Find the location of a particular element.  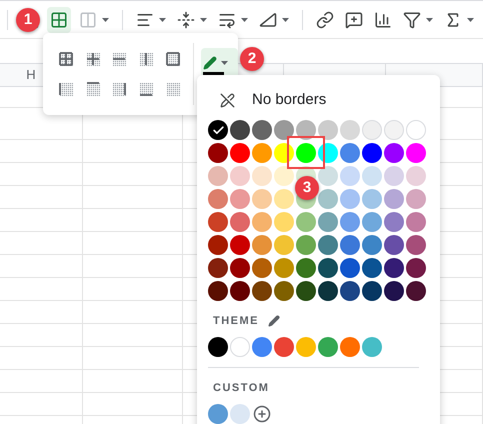

callout-tooltip: 1 is located at coordinates (28, 20).